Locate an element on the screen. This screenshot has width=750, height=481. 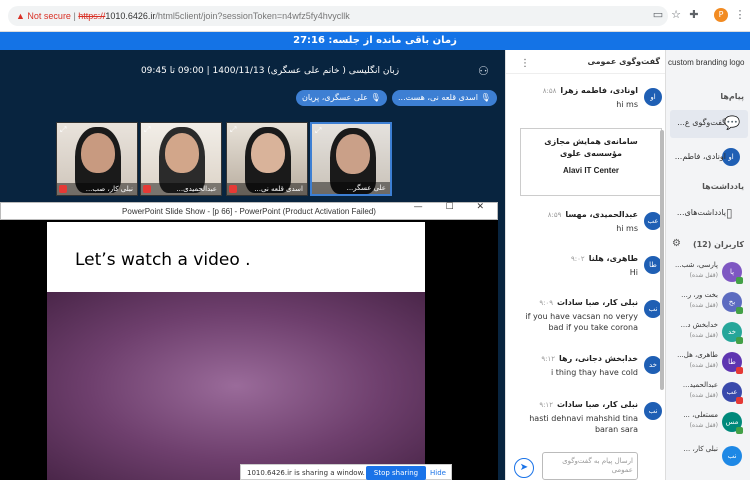
session-timer: زمان باقی مانده از جلسه: 27:16 is located at coordinates (375, 41).